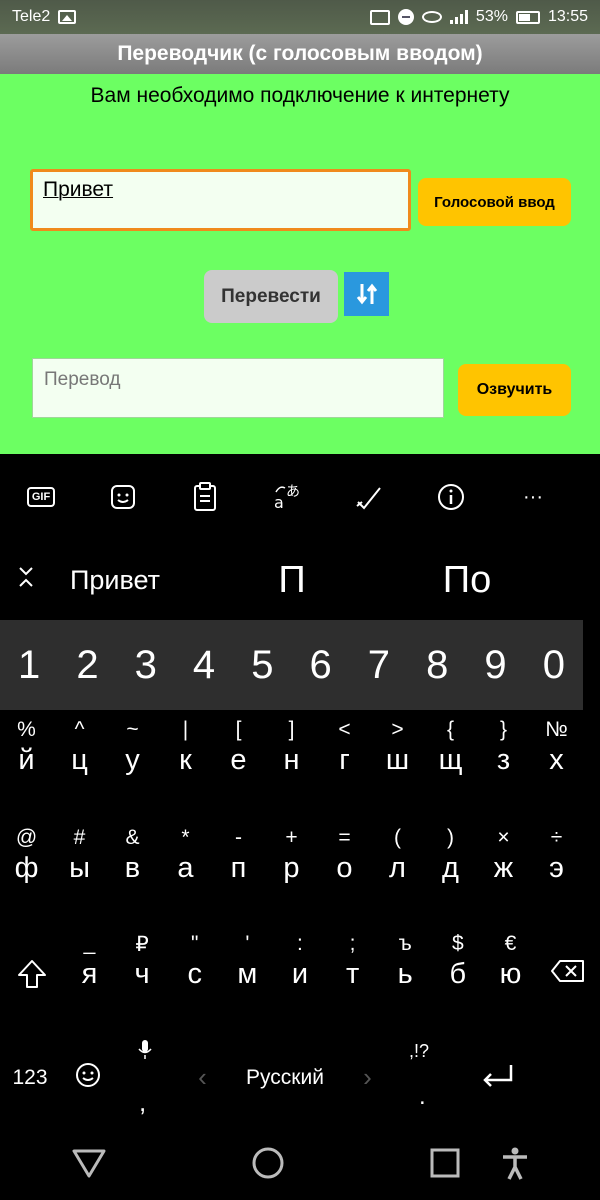 This screenshot has width=600, height=1200. I want to click on letter-key: ъь, so click(405, 963).